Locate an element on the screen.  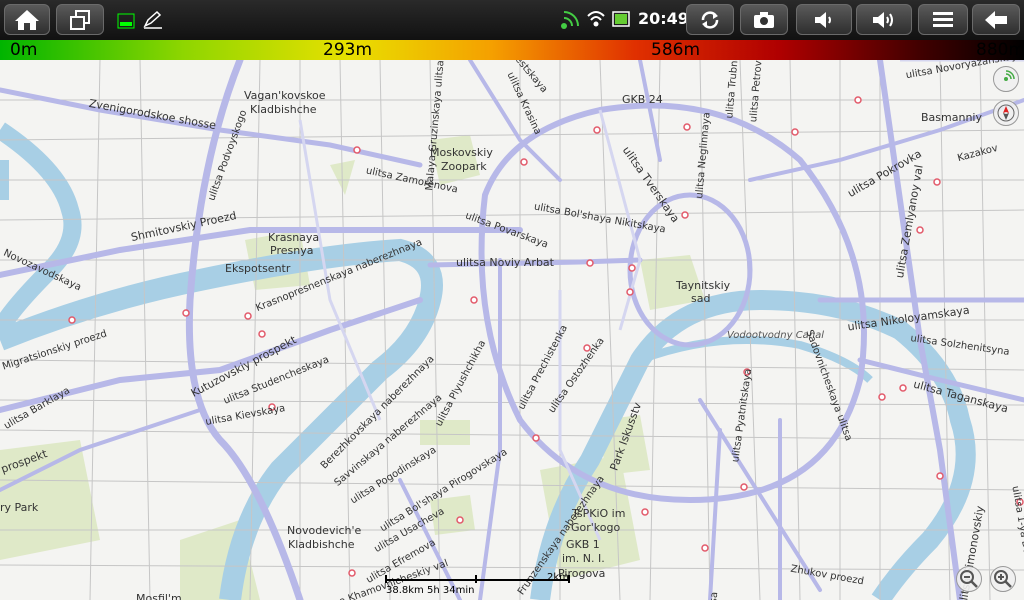
altitude-gradient-bar is located at coordinates (512, 50).